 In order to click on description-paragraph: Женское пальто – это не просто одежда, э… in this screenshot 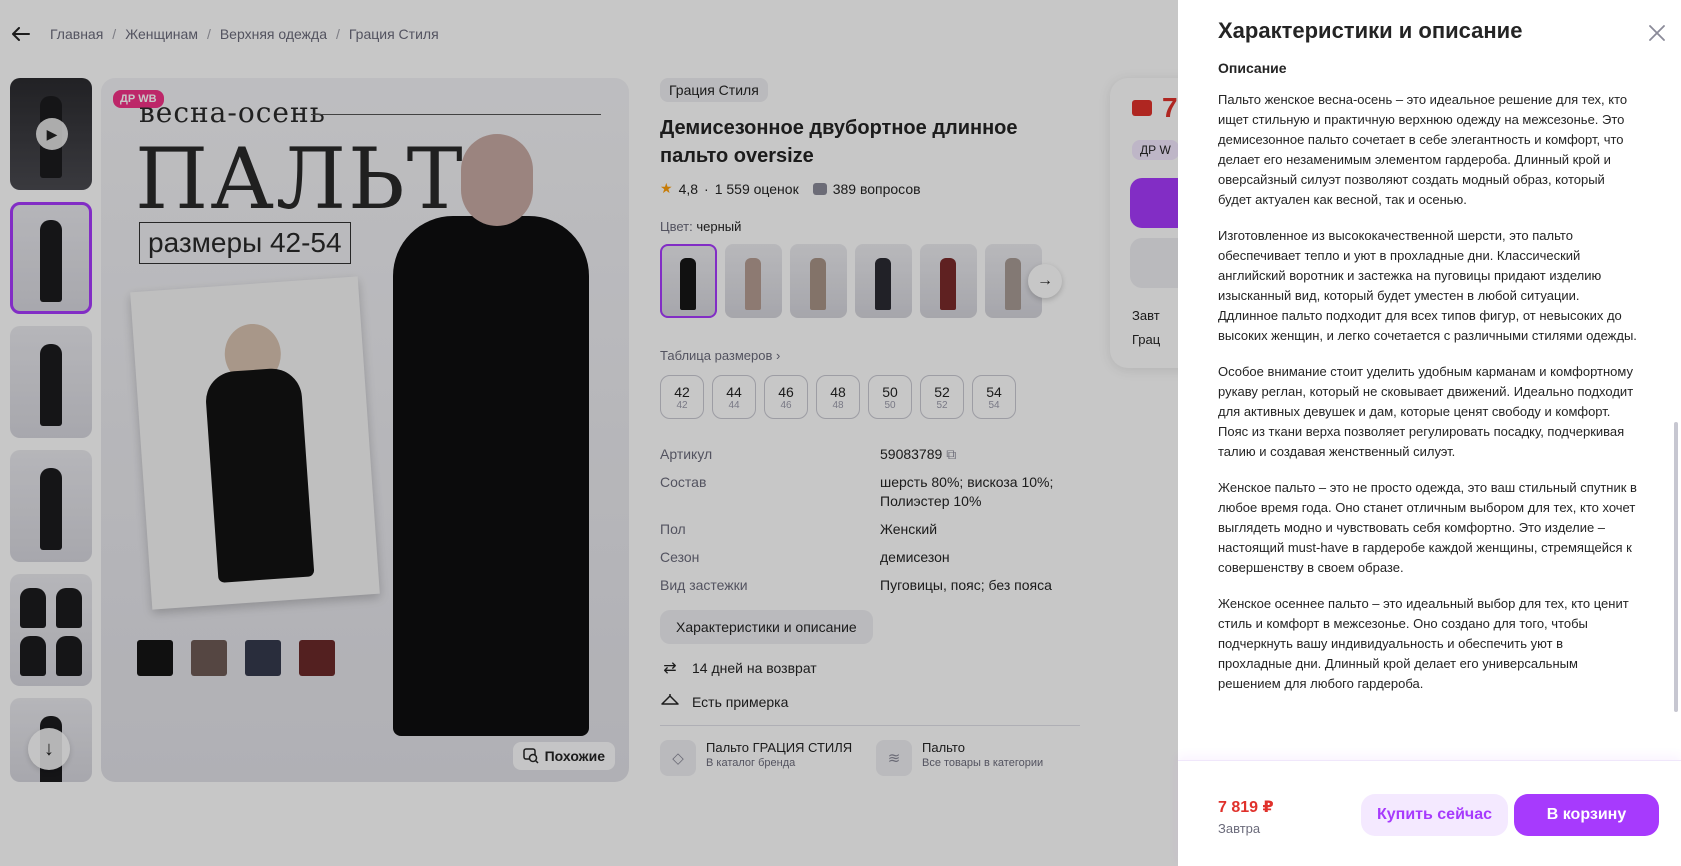, I will do `click(1427, 527)`.